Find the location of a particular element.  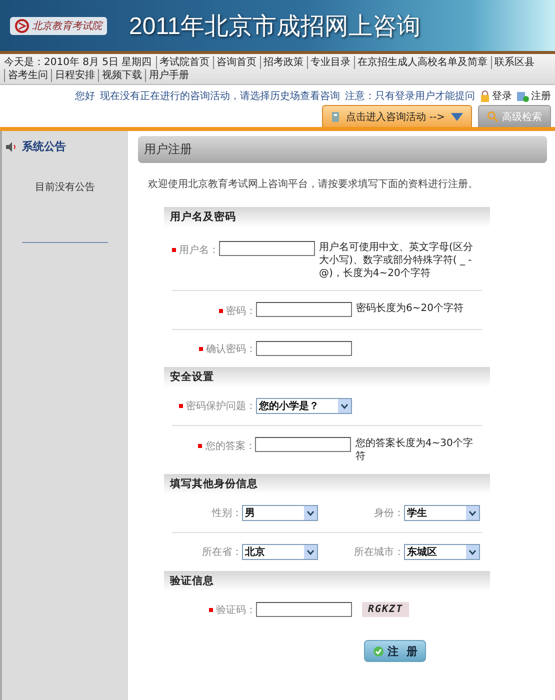

section-header: 验证信息 is located at coordinates (327, 581).